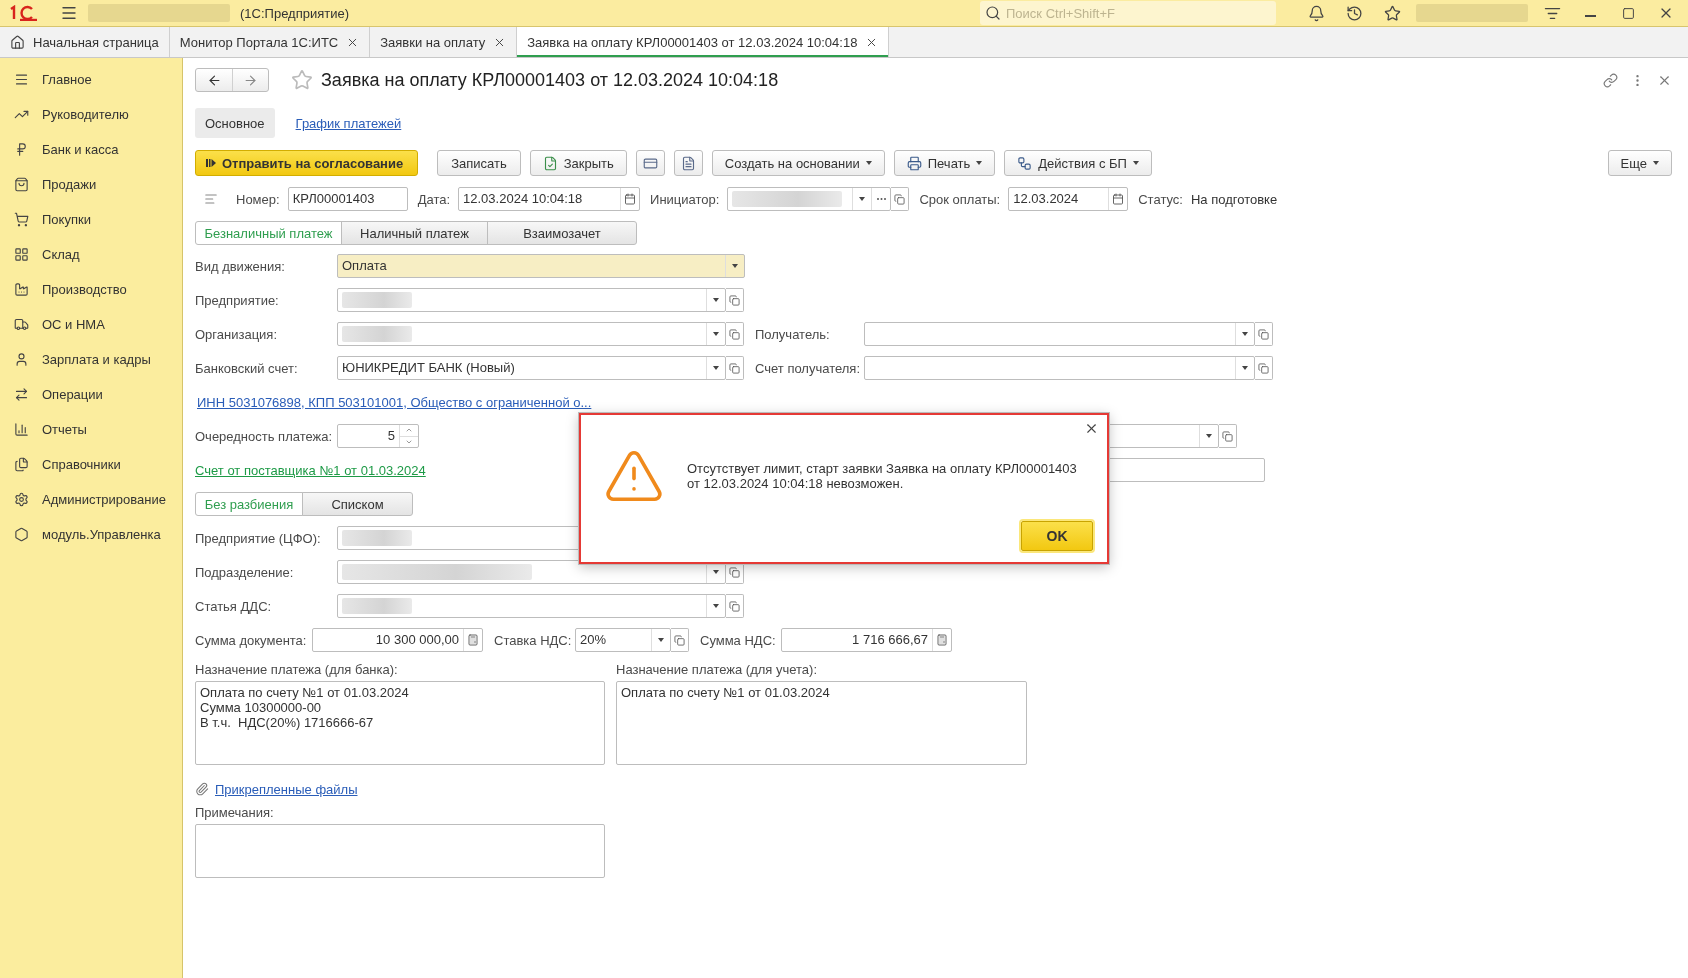 Image resolution: width=1688 pixels, height=978 pixels. What do you see at coordinates (793, 334) in the screenshot?
I see `field-label: Получатель:` at bounding box center [793, 334].